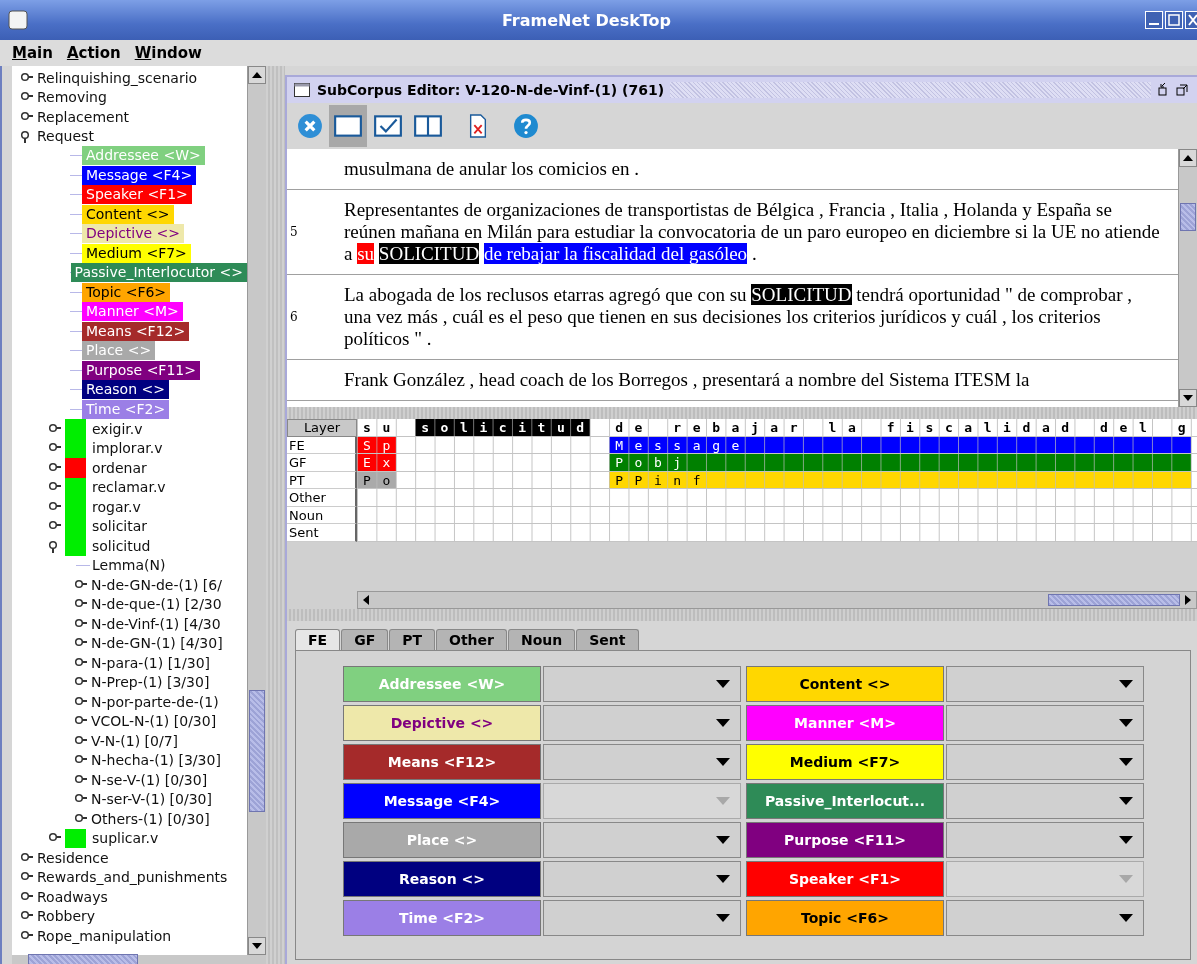  What do you see at coordinates (93, 53) in the screenshot?
I see `menu-item: Action` at bounding box center [93, 53].